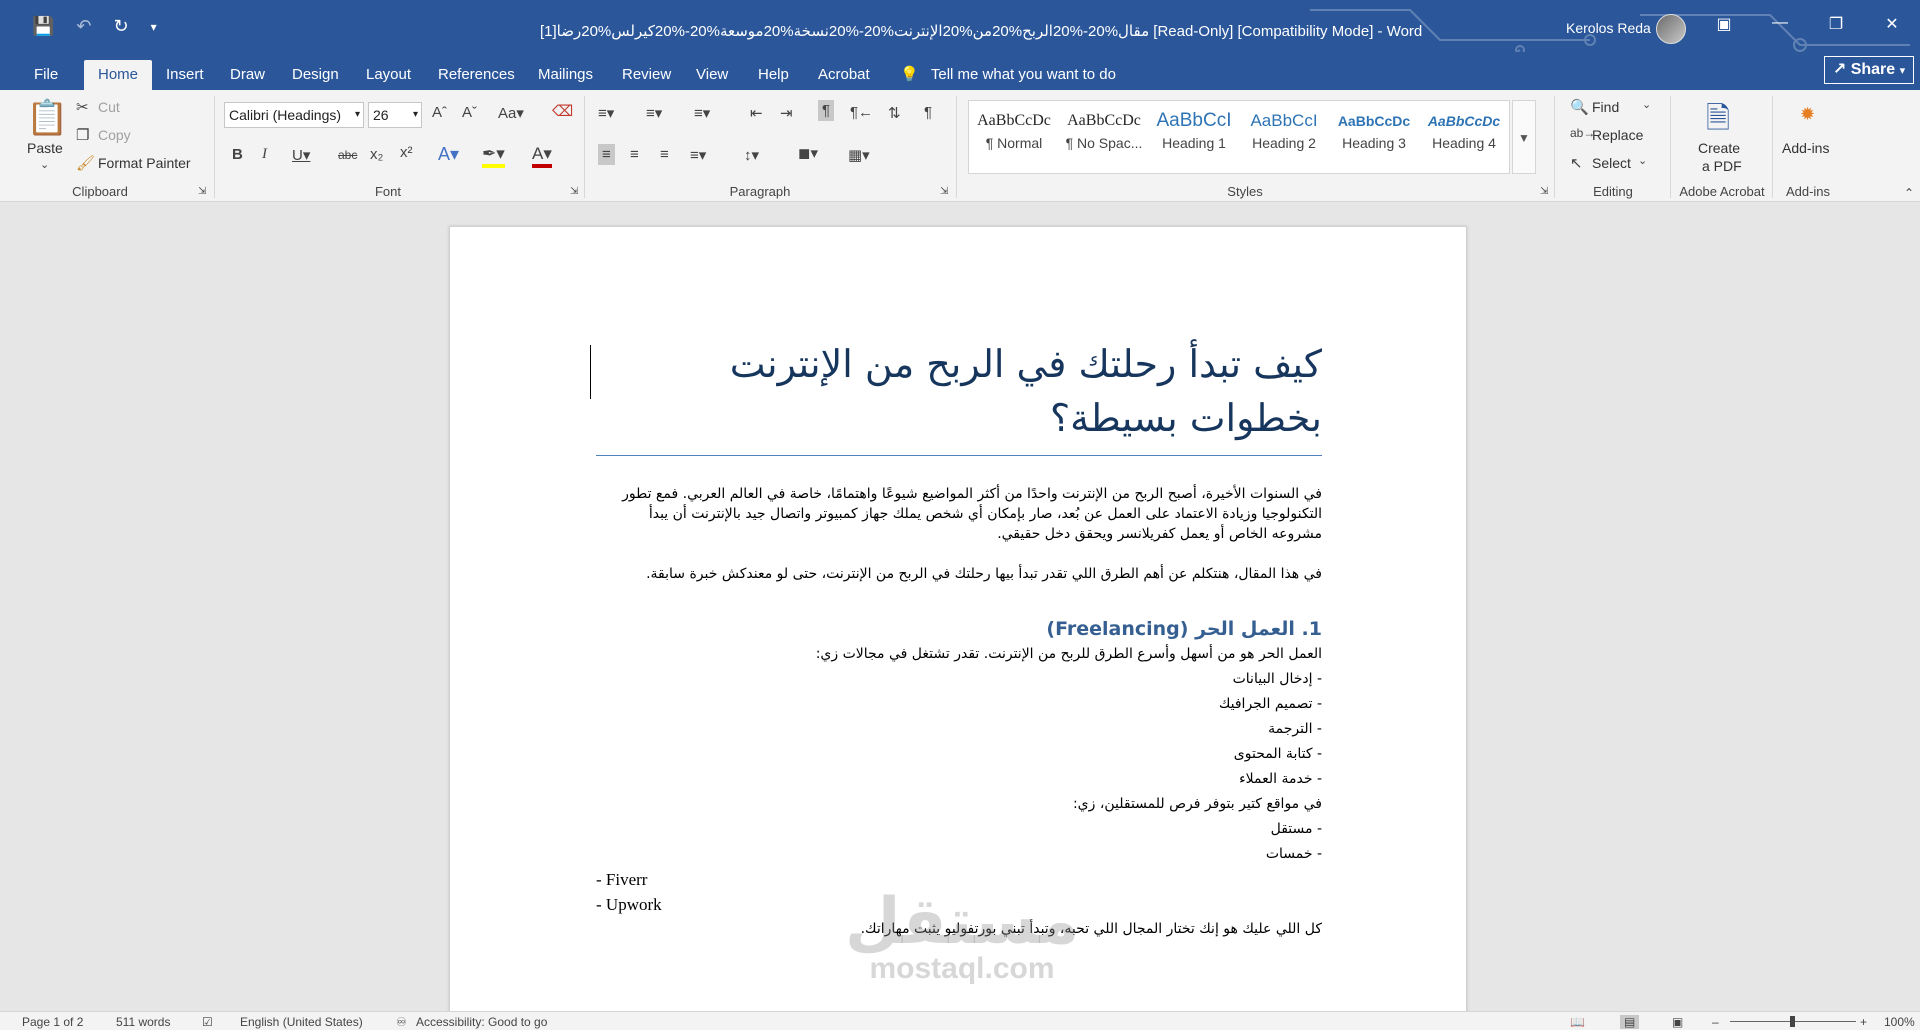 The height and width of the screenshot is (1030, 1920). What do you see at coordinates (808, 153) in the screenshot?
I see `shading-icon: ◼▾` at bounding box center [808, 153].